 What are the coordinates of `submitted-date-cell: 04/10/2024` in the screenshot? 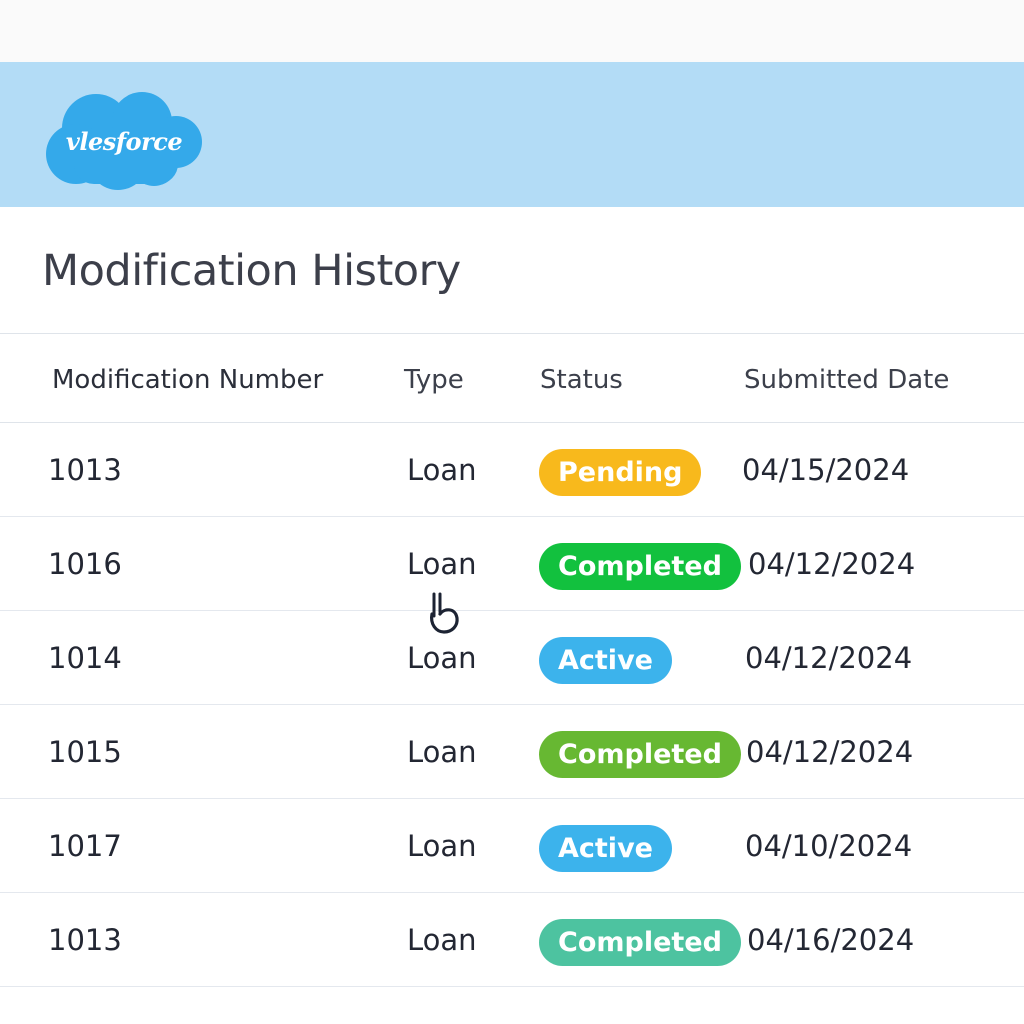 It's located at (829, 846).